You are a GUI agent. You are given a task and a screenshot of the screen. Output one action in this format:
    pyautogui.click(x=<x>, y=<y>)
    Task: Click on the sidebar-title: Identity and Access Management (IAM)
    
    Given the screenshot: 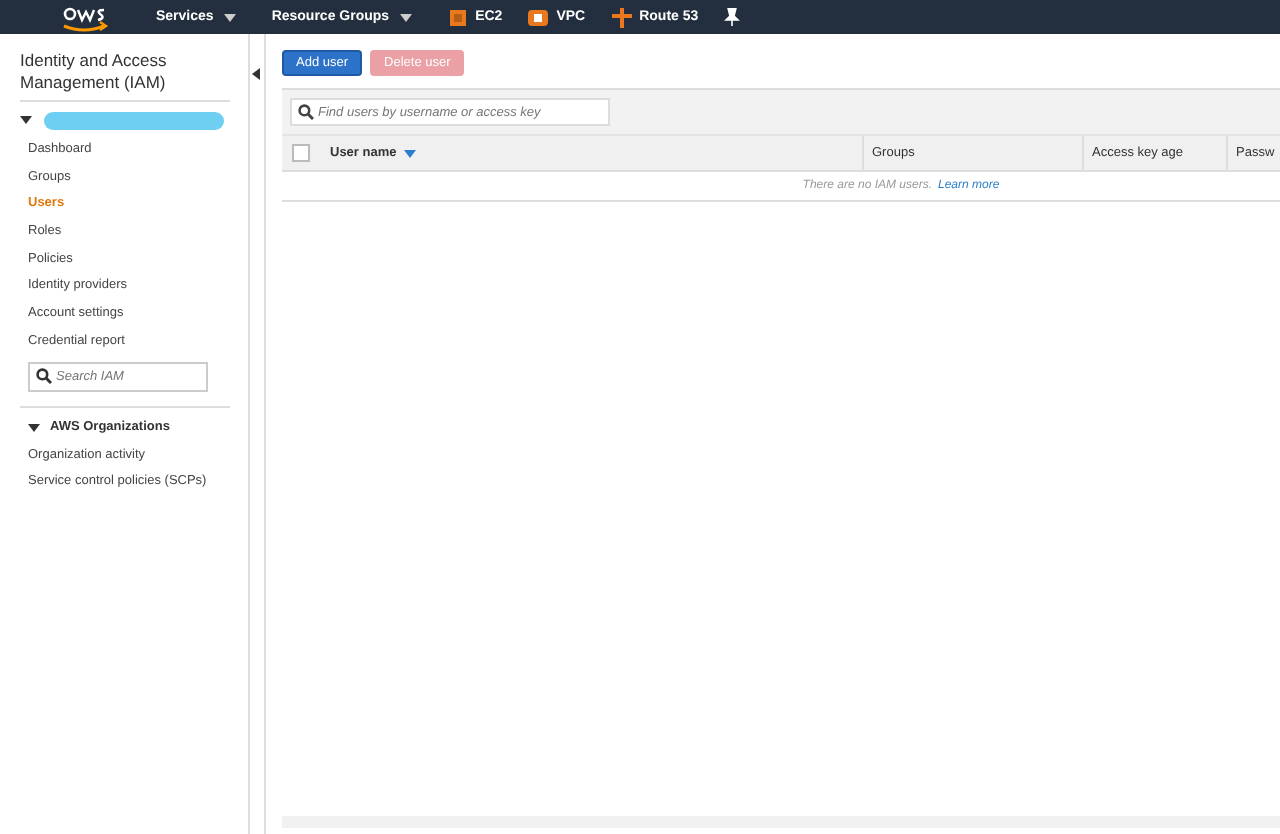 What is the action you would take?
    pyautogui.click(x=94, y=72)
    